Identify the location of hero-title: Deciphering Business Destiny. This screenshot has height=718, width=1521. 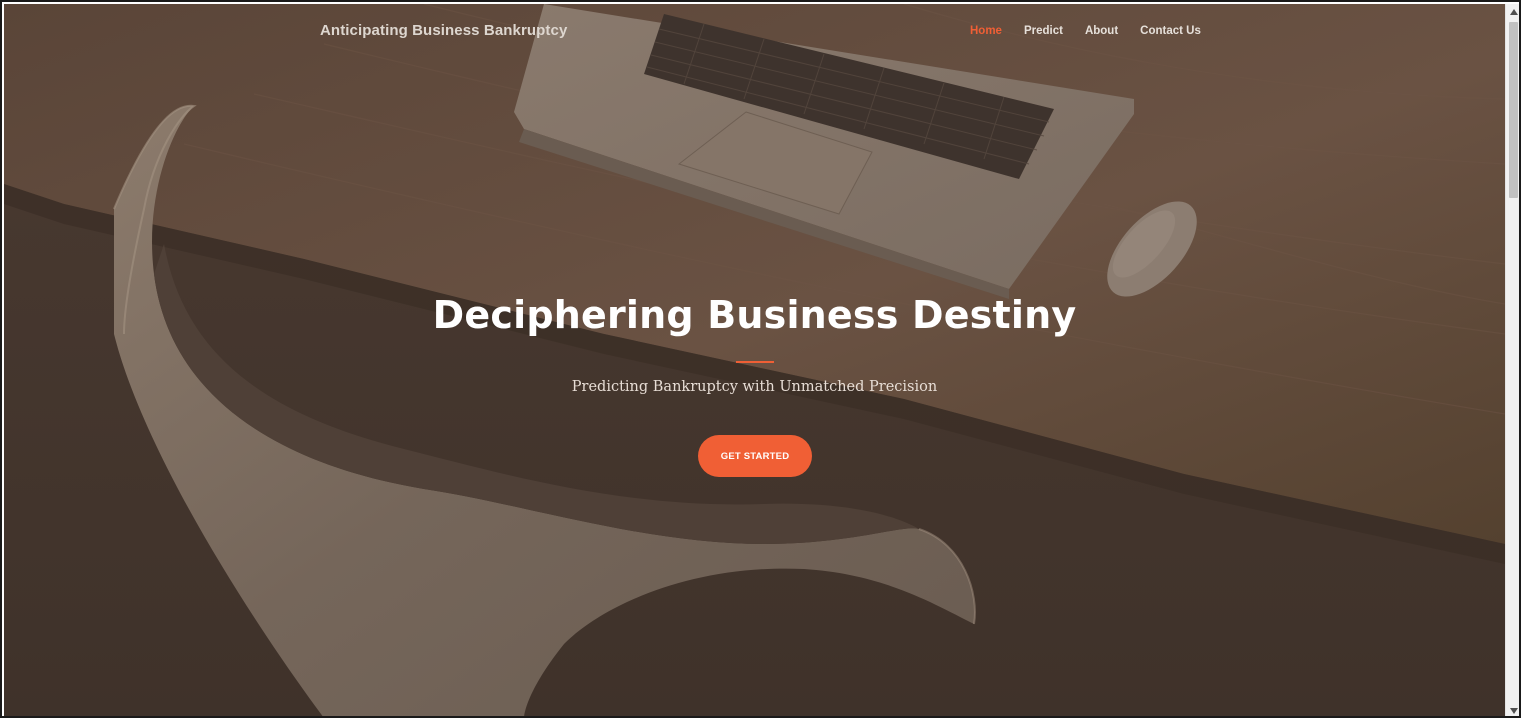
(754, 315).